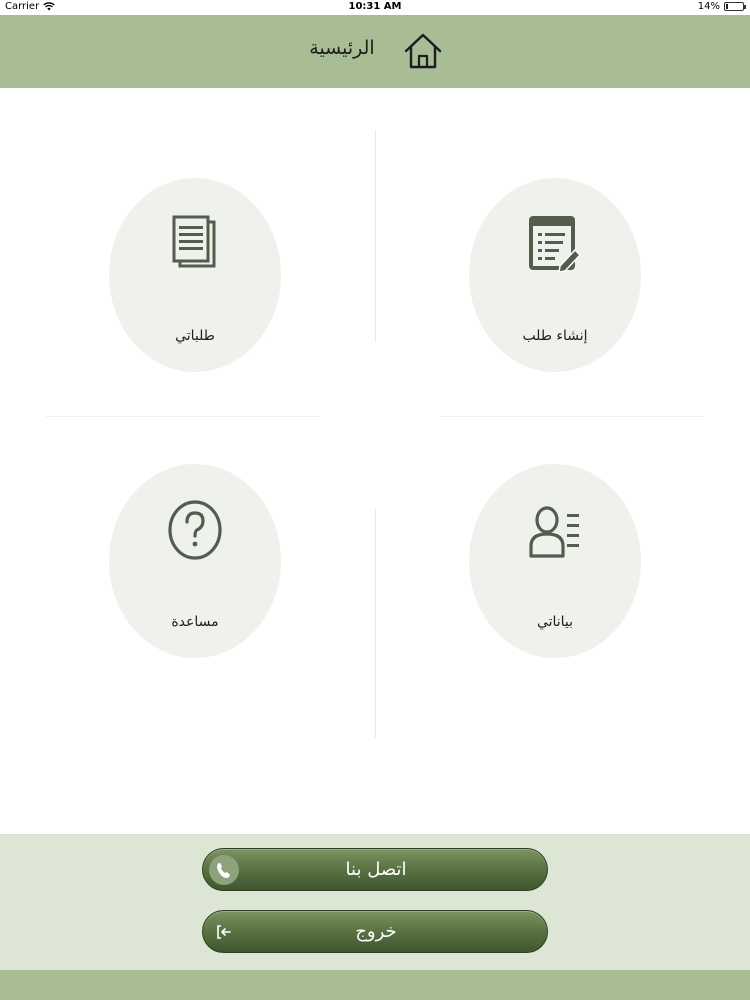 The image size is (750, 1000). I want to click on status-time: 10:31 AM, so click(375, 6).